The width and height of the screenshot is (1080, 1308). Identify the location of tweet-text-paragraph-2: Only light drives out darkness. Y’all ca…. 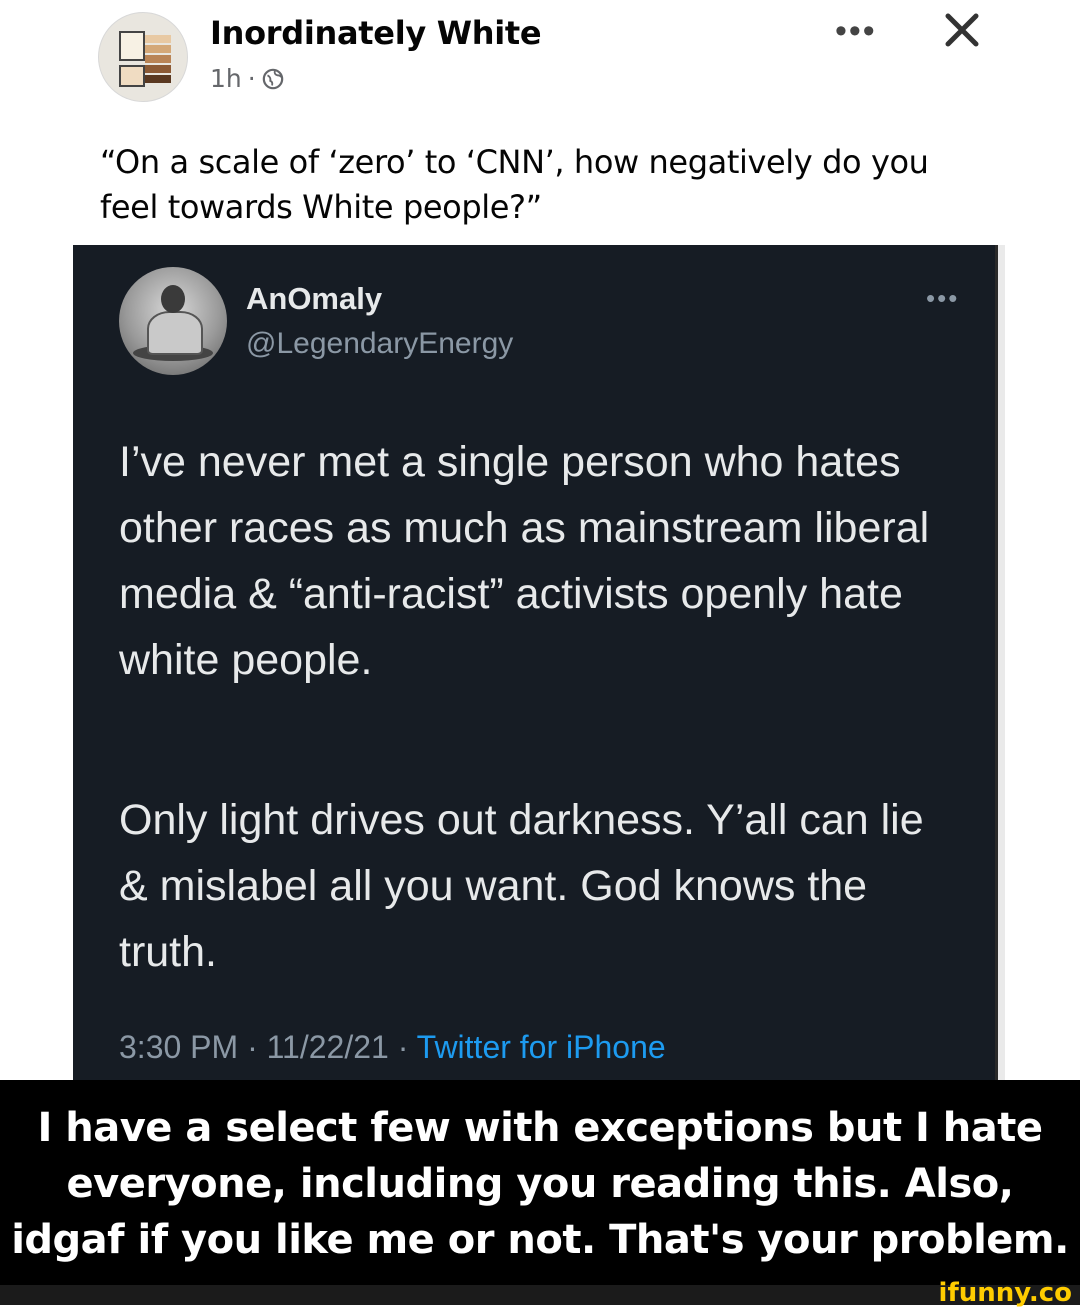
(521, 886).